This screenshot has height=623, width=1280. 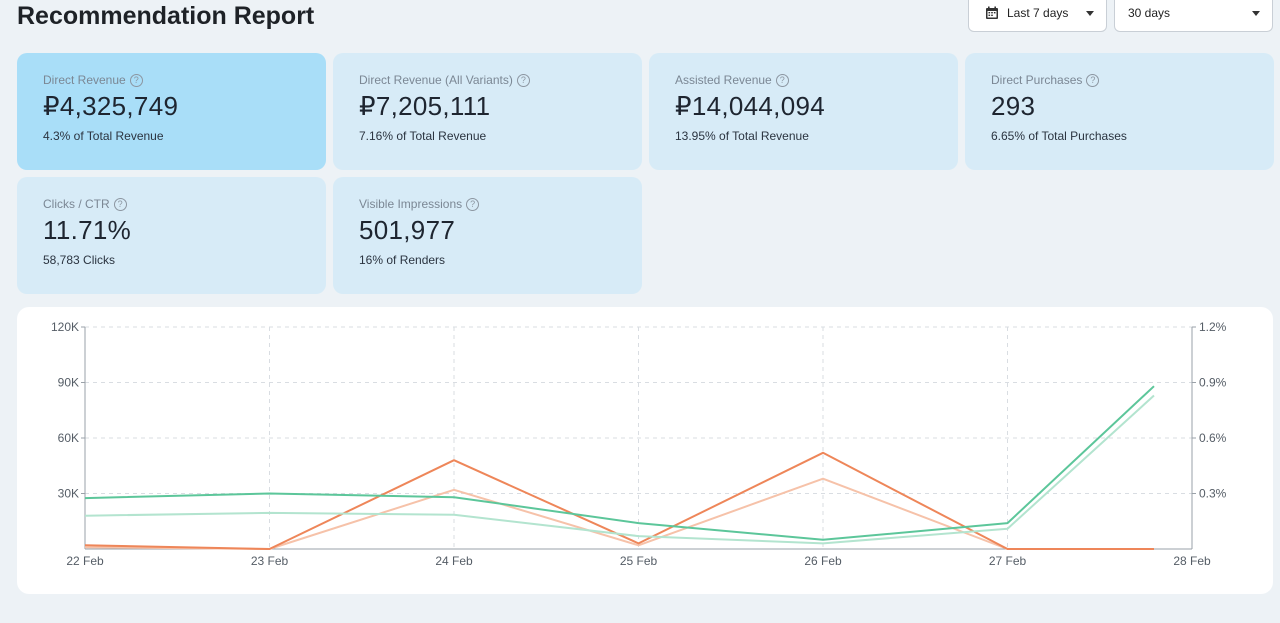 I want to click on kpi-subtext: 16% of Renders, so click(x=402, y=260).